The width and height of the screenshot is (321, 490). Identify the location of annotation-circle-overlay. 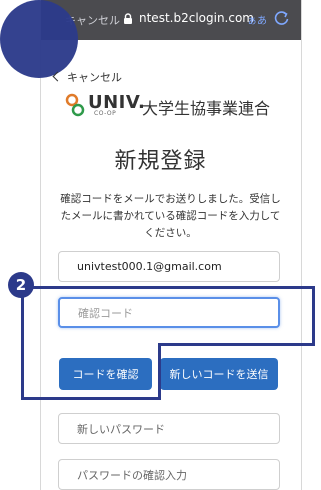
(39, 39).